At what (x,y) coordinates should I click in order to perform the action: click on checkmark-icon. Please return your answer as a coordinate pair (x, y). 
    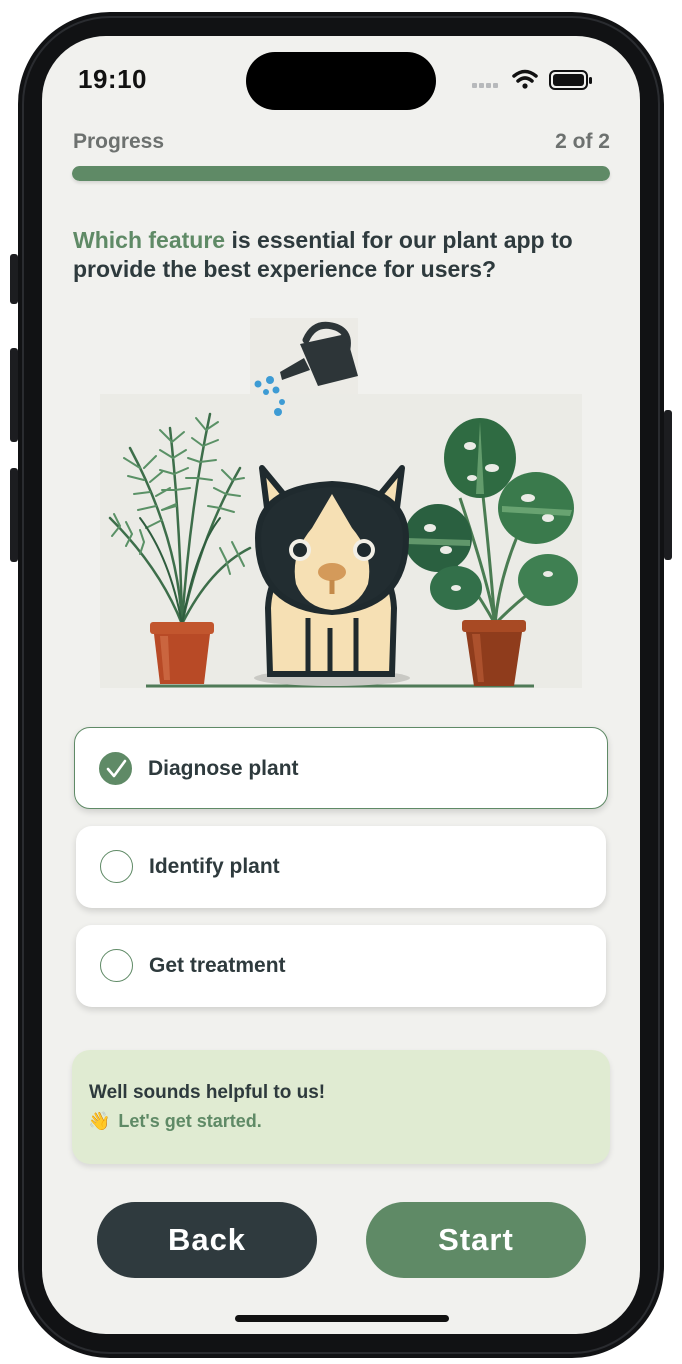
    Looking at the image, I should click on (116, 768).